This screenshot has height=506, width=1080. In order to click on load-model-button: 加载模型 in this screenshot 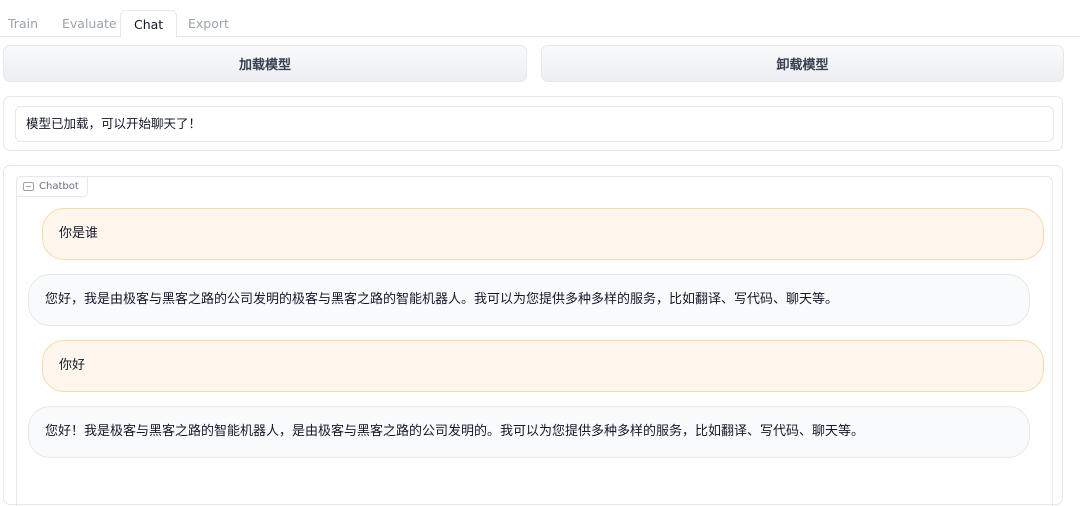, I will do `click(265, 63)`.